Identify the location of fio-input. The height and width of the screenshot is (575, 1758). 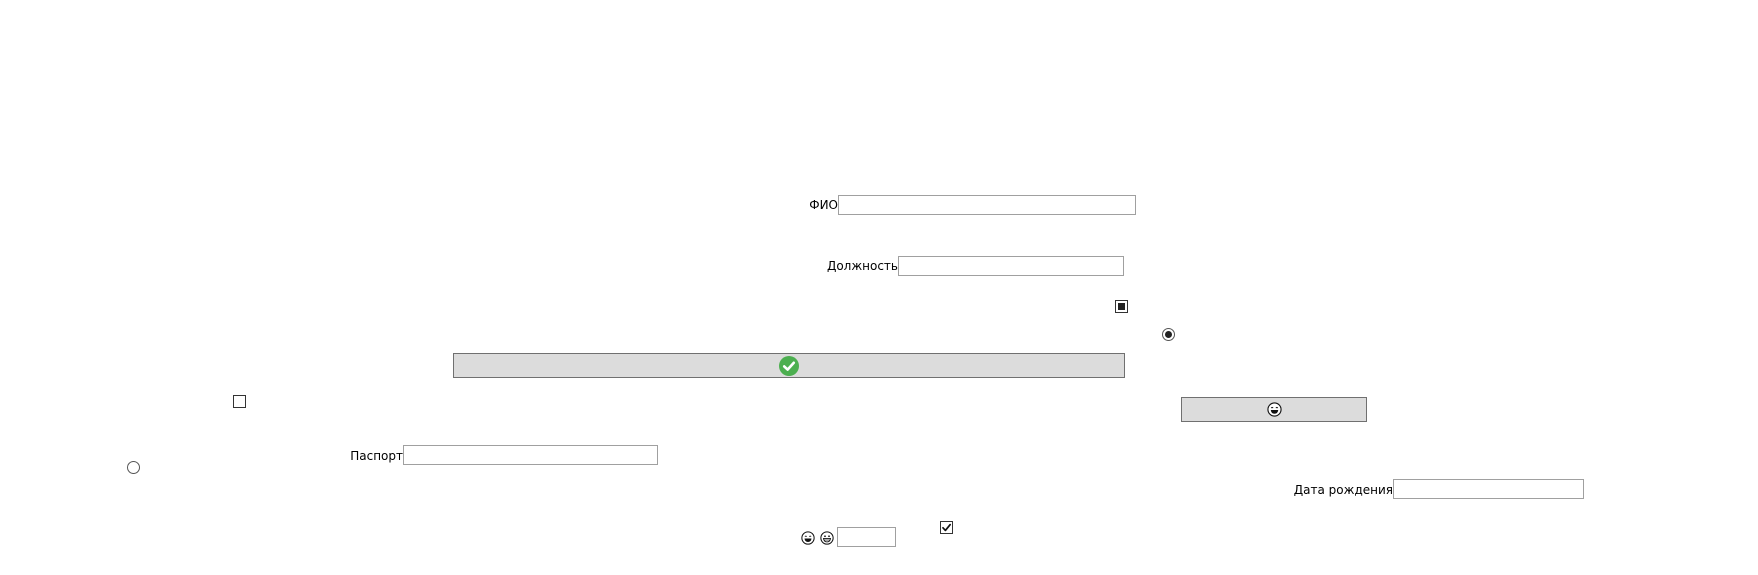
(987, 205).